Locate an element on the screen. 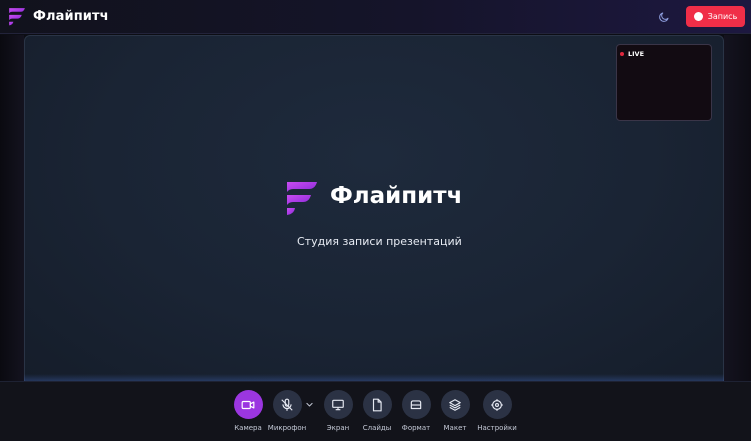 The image size is (751, 441). stage-subtitle: Студия записи презентаций is located at coordinates (379, 241).